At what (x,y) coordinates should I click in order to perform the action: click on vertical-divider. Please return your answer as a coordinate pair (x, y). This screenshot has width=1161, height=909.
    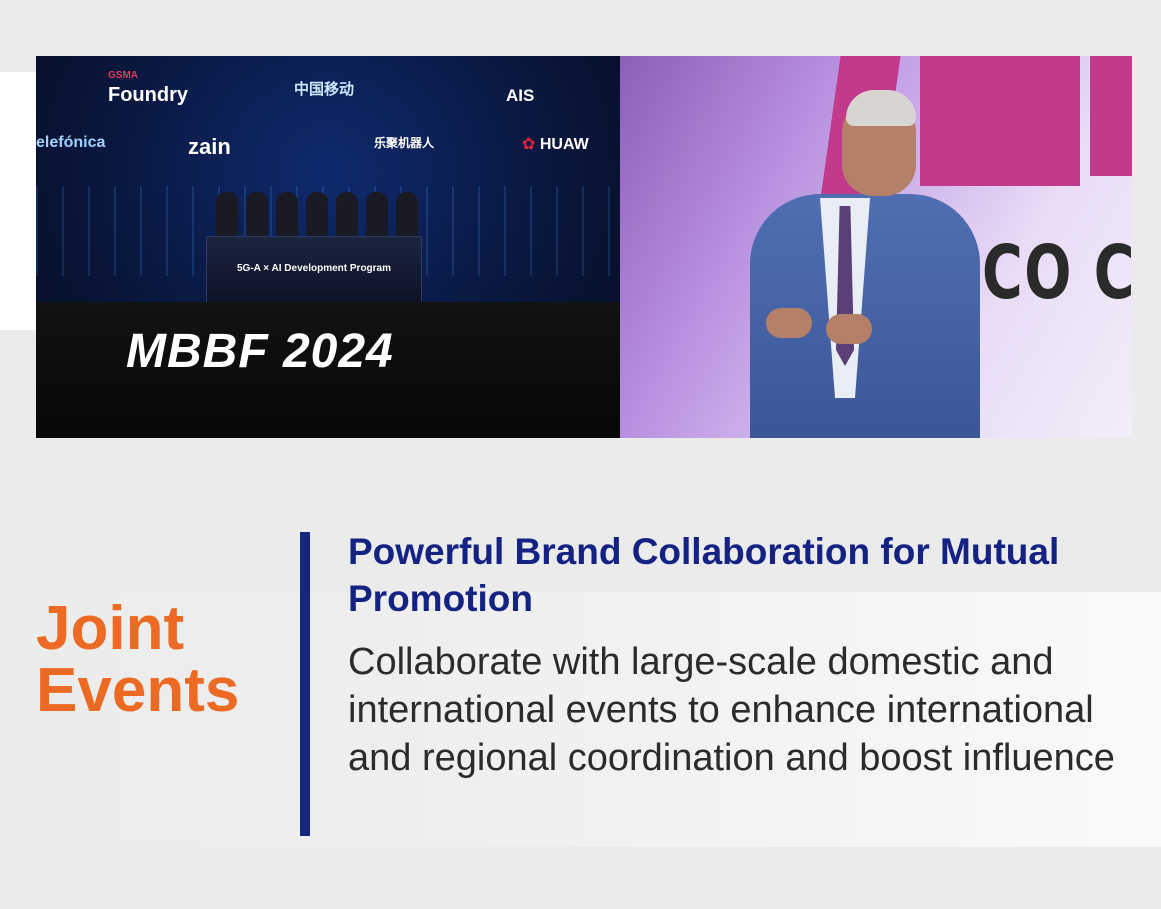
    Looking at the image, I should click on (305, 684).